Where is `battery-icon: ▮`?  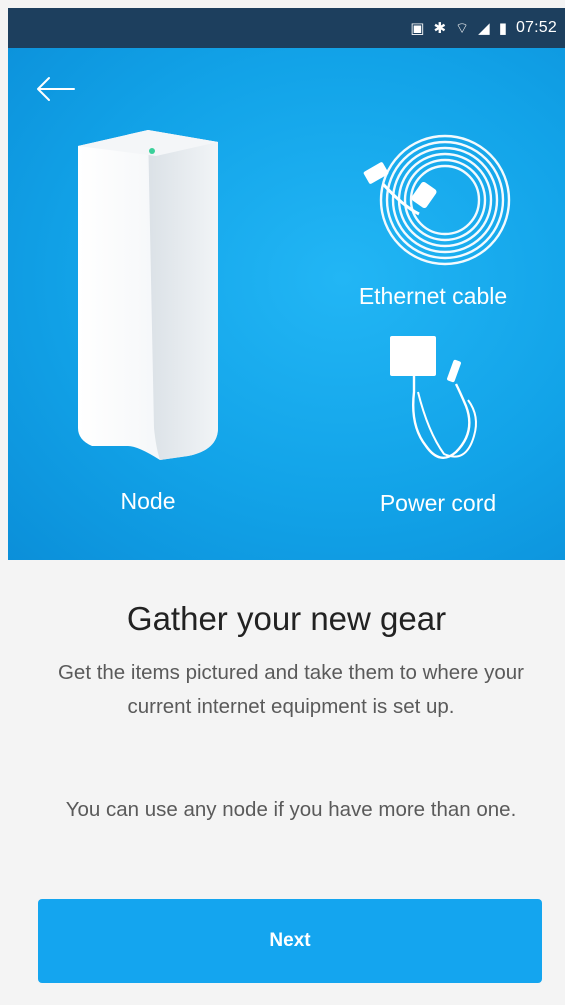
battery-icon: ▮ is located at coordinates (502, 28).